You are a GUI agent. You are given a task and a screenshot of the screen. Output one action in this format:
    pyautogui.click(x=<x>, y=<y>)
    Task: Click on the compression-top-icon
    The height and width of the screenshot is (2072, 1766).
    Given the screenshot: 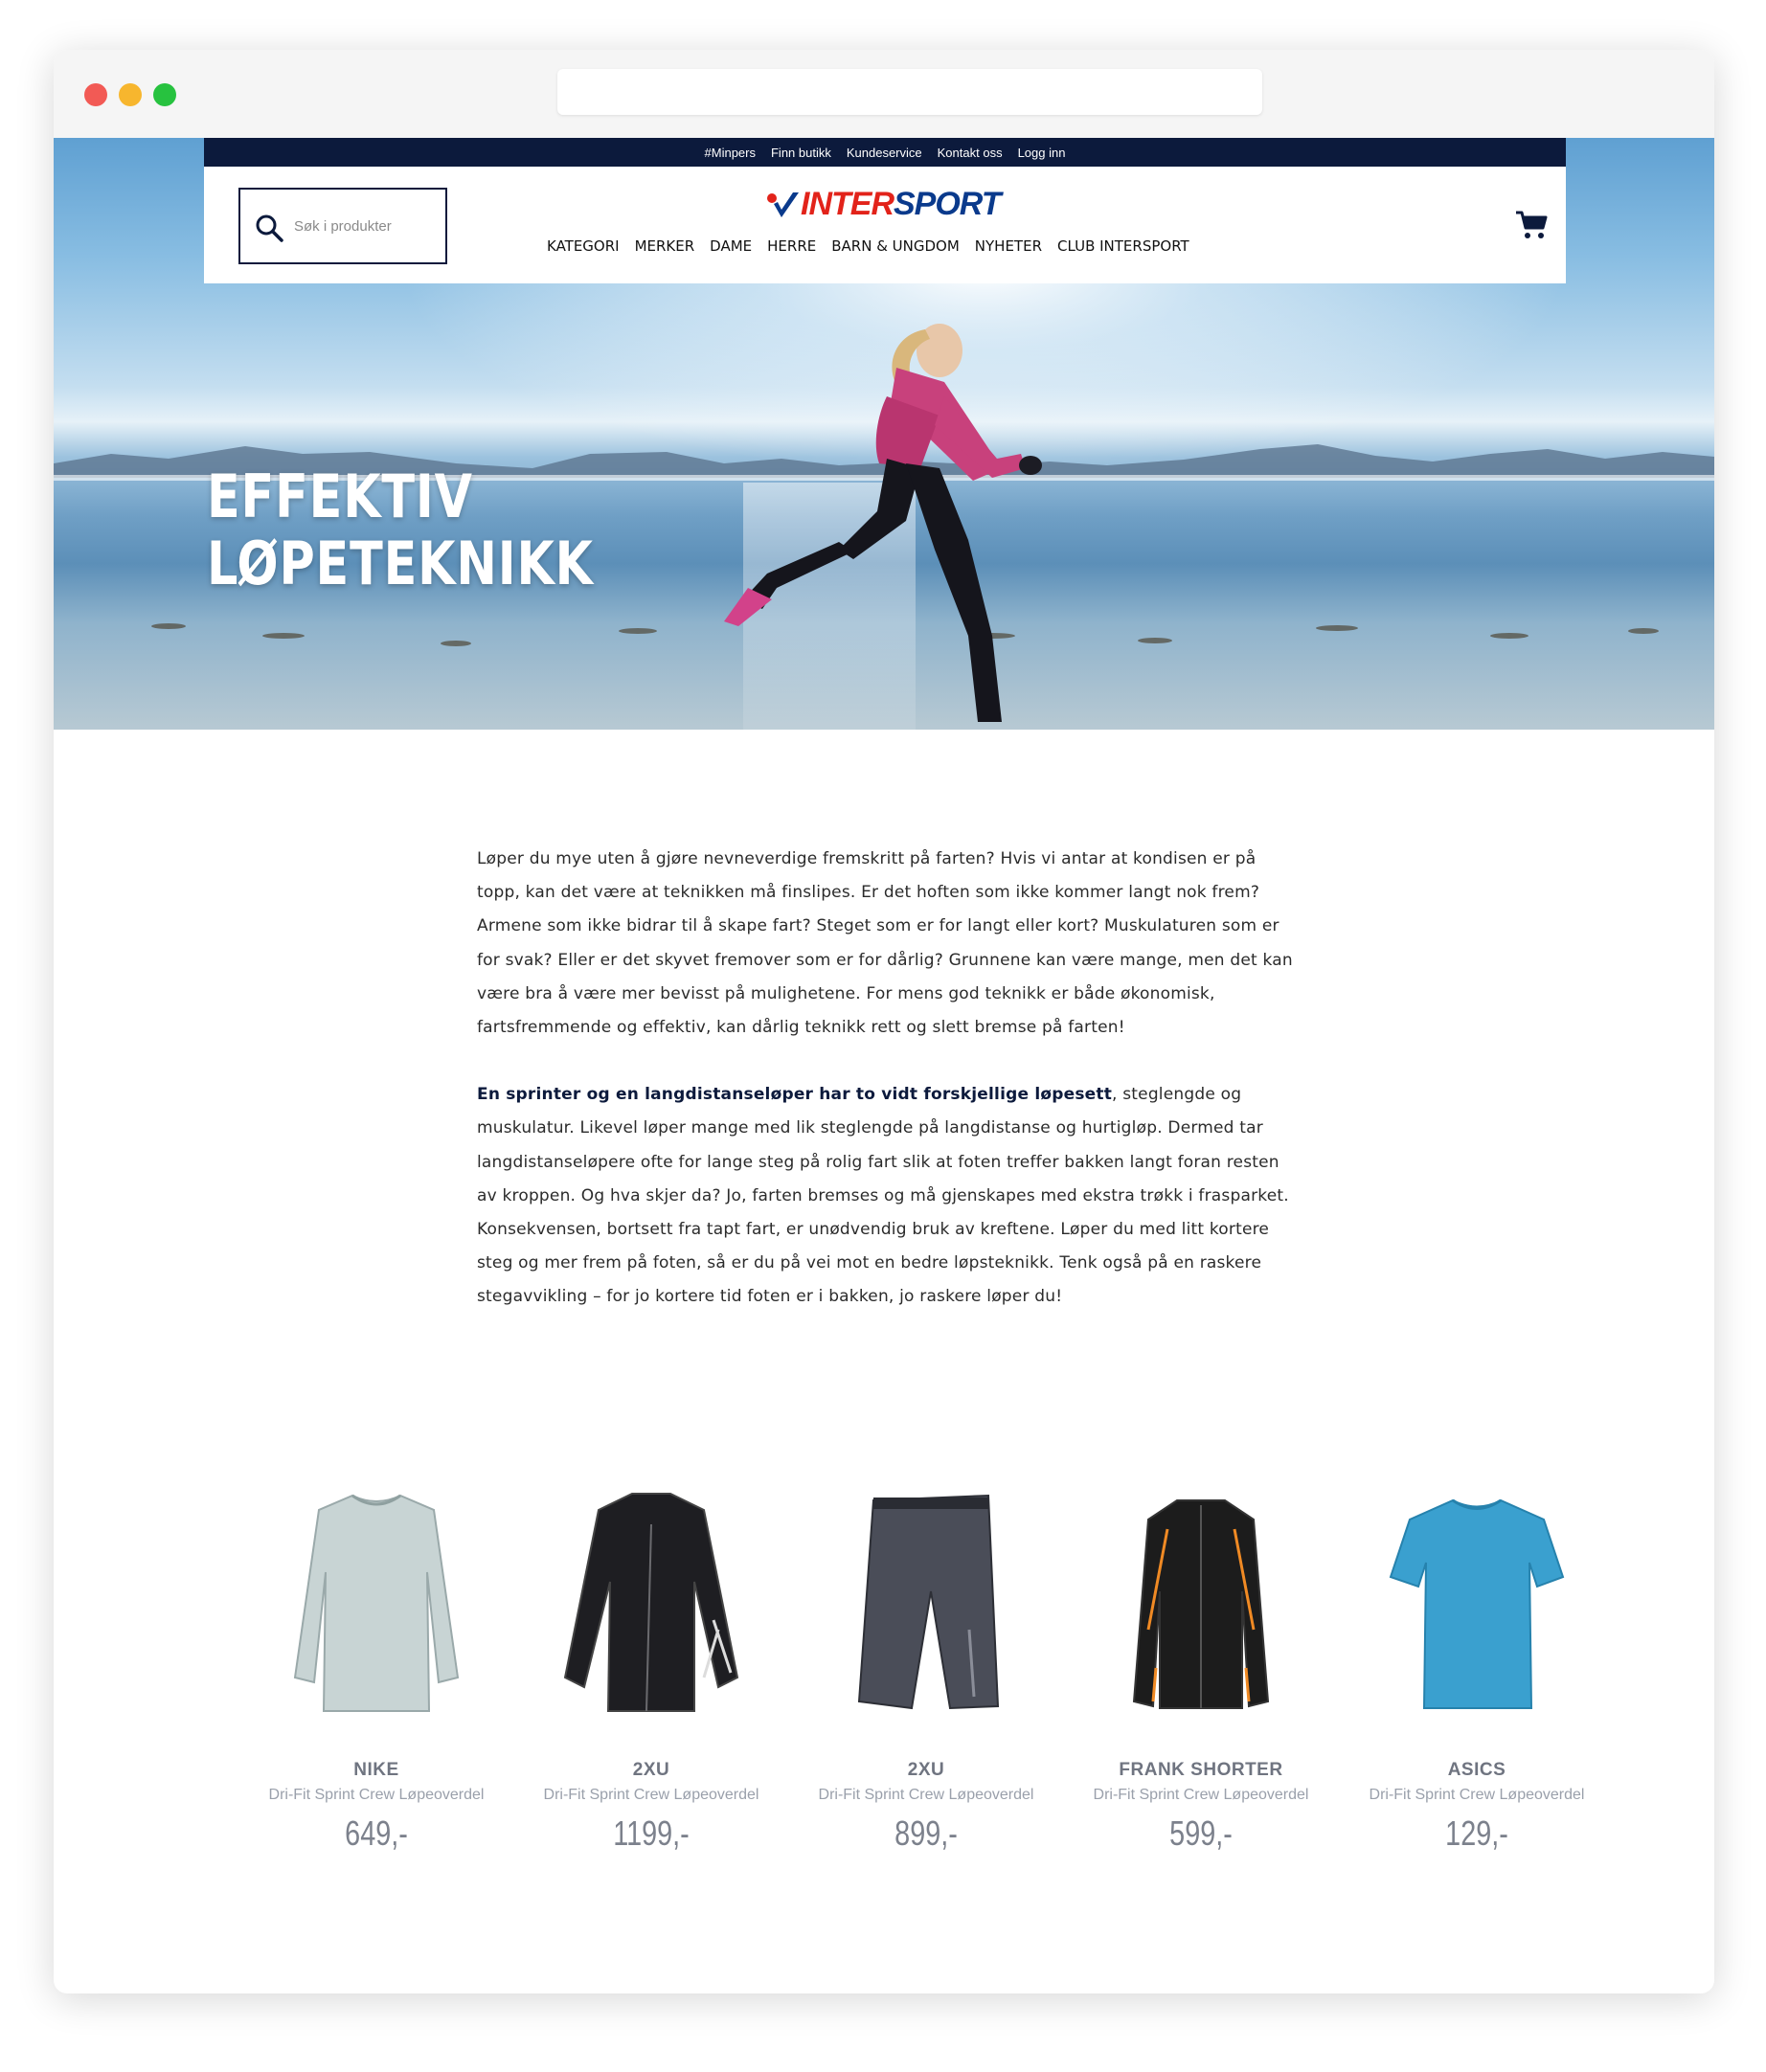 What is the action you would take?
    pyautogui.click(x=651, y=1602)
    